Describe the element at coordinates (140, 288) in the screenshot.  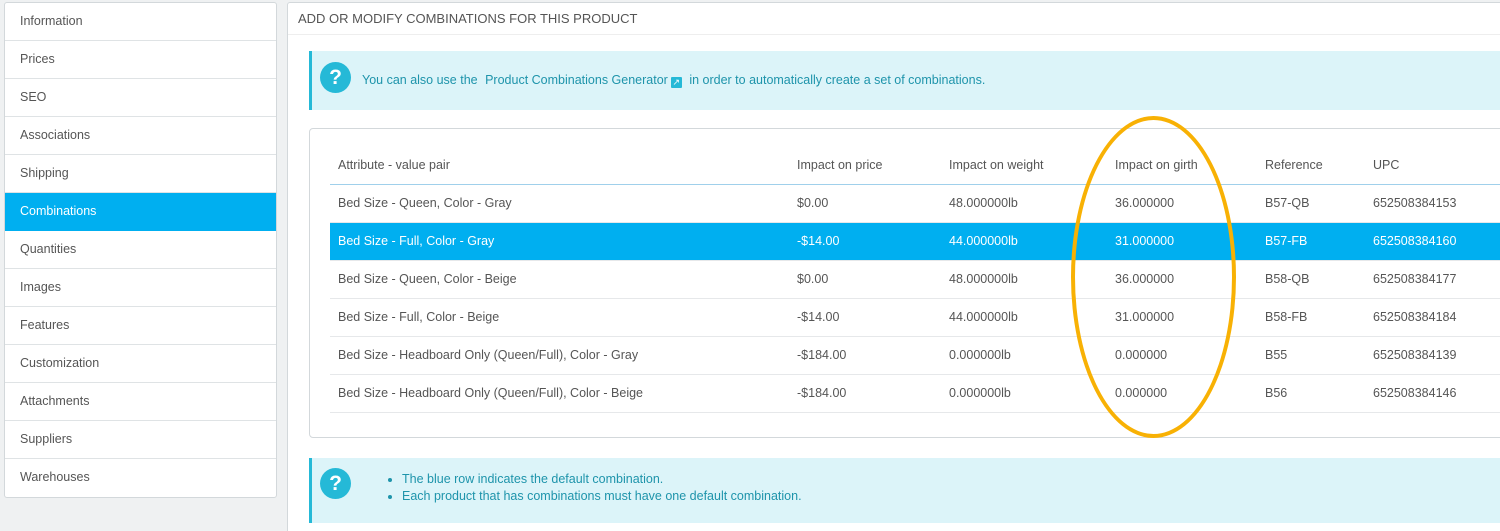
I see `sidebar-item-images: Images` at that location.